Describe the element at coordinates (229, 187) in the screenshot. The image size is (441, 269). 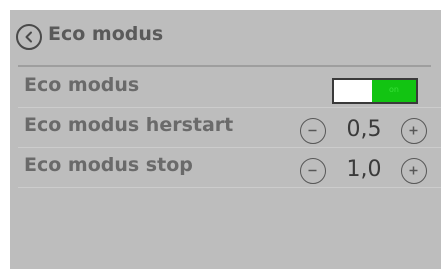
I see `row-divider` at that location.